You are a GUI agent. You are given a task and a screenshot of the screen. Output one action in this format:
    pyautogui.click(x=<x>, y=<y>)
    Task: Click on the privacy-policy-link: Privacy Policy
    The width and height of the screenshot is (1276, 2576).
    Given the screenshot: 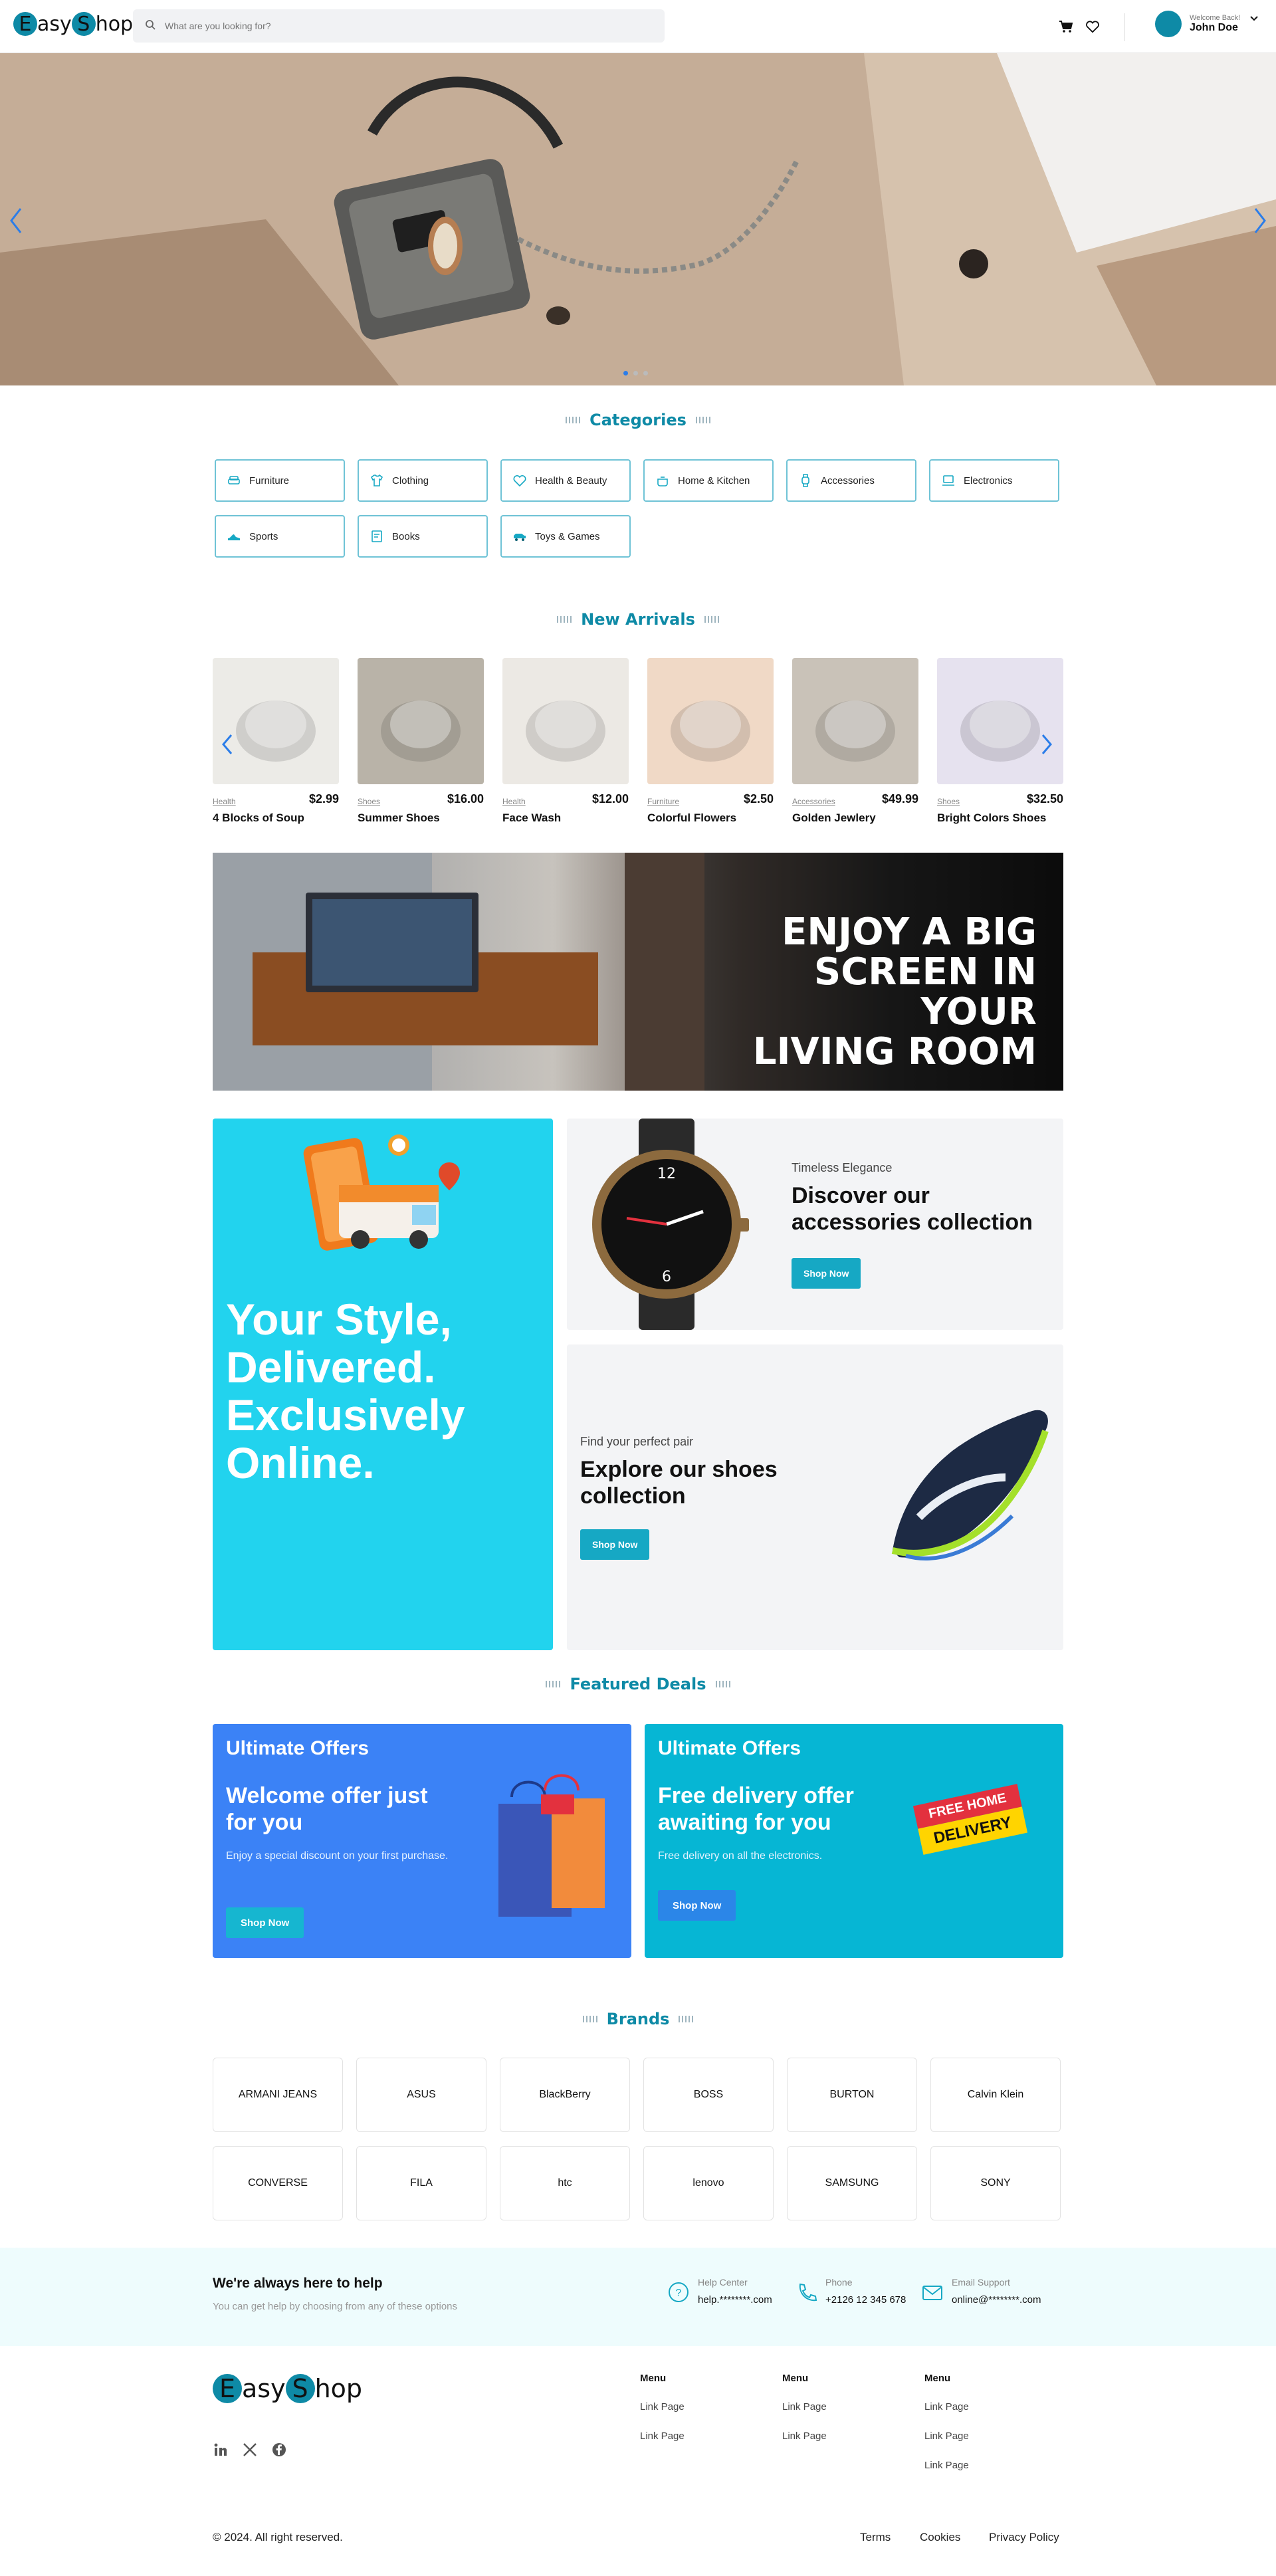 What is the action you would take?
    pyautogui.click(x=1024, y=2537)
    